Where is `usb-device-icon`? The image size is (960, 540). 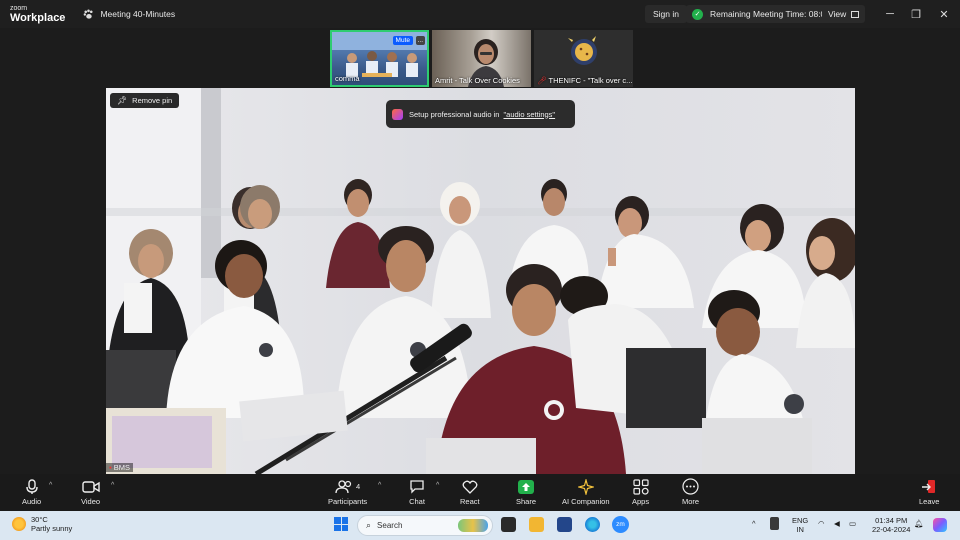 usb-device-icon is located at coordinates (774, 523).